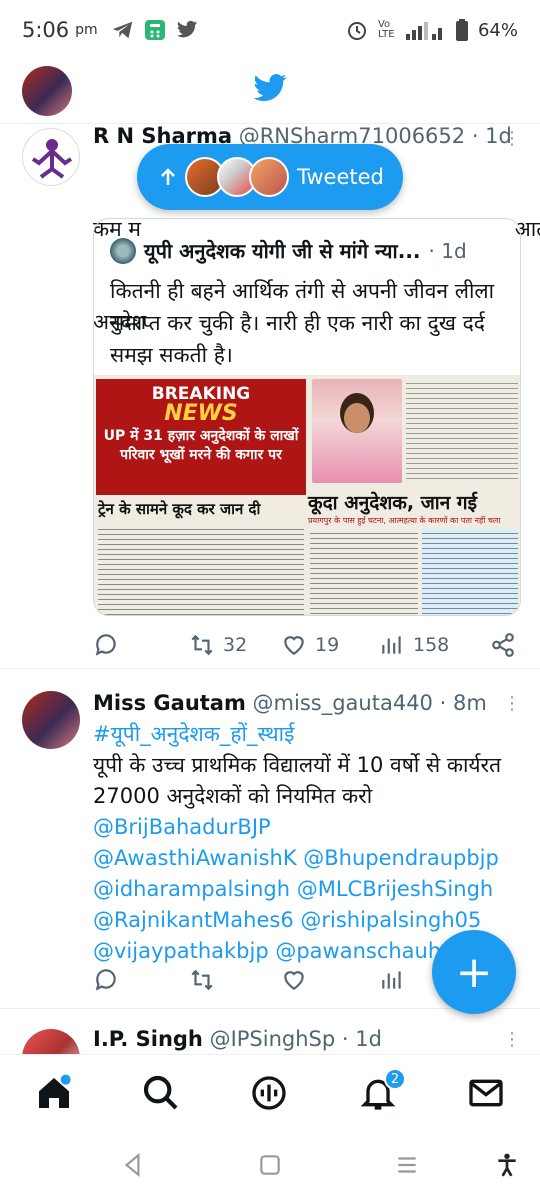 Image resolution: width=540 pixels, height=1200 pixels. Describe the element at coordinates (122, 30) in the screenshot. I see `telegram-icon` at that location.